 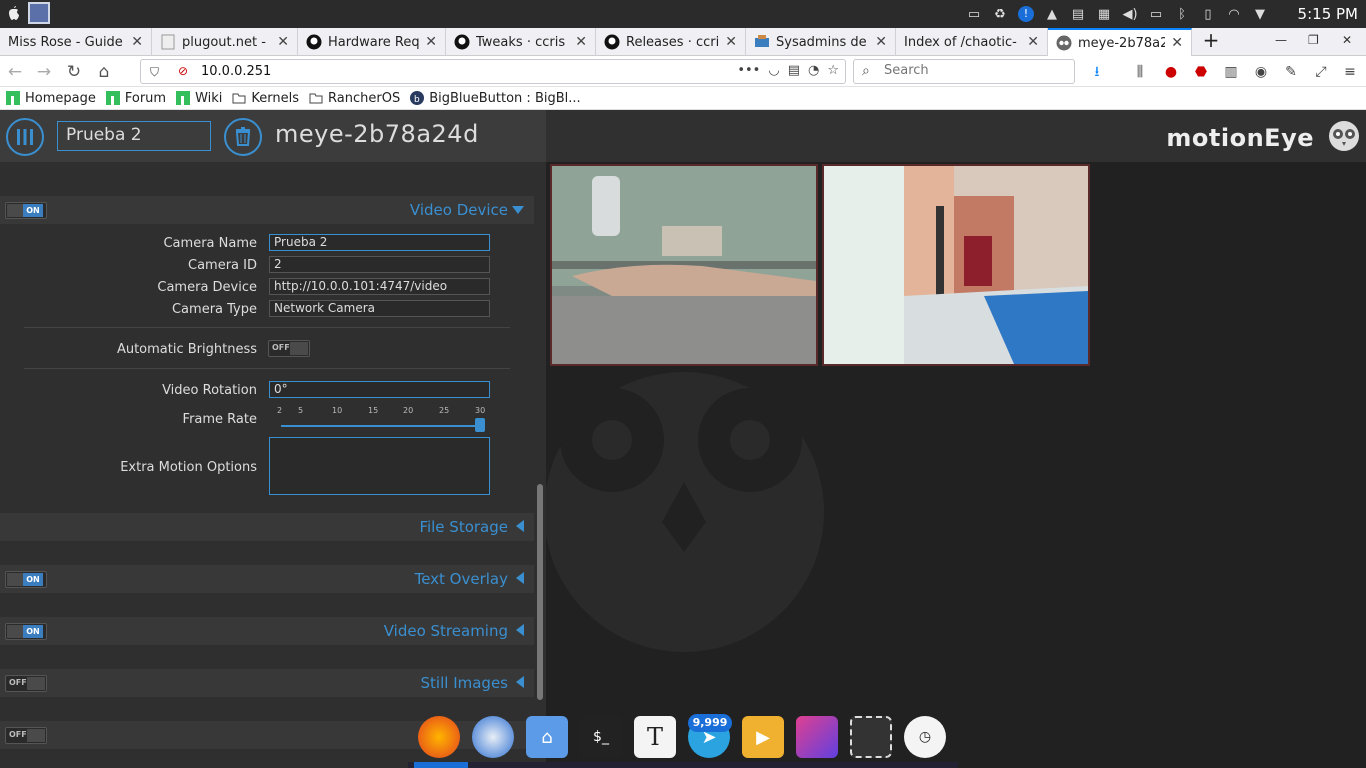 I want to click on home-folder-icon: ⌂, so click(x=547, y=737).